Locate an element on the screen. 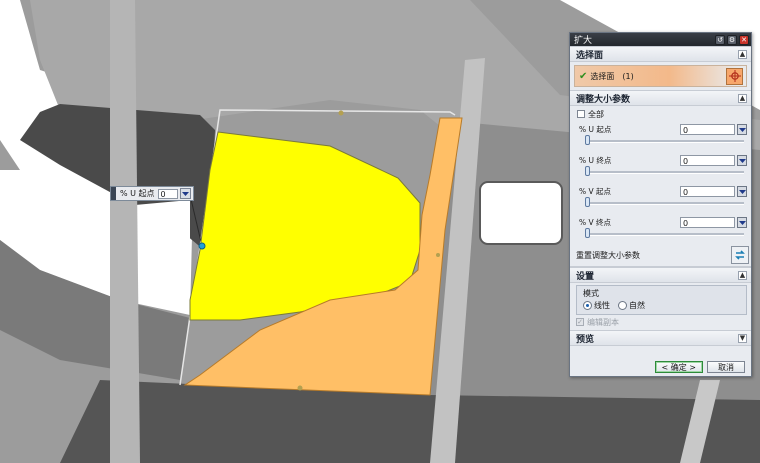  select-face-row: ✔ 选择面 (1) is located at coordinates (660, 76).